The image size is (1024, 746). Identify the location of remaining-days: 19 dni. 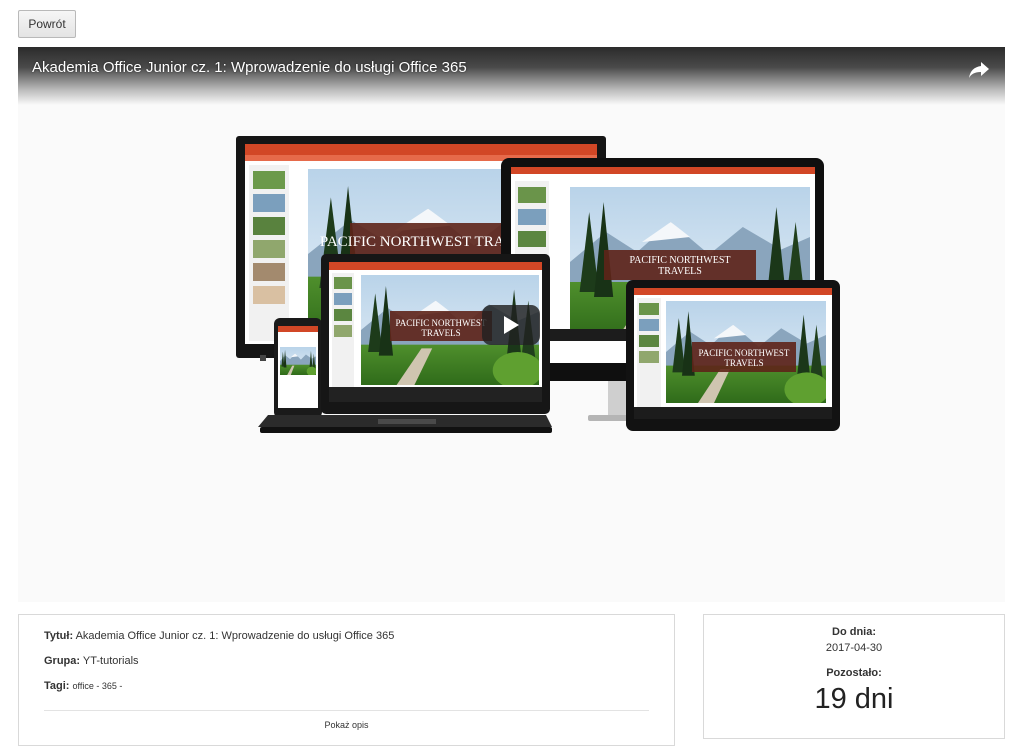
(854, 699).